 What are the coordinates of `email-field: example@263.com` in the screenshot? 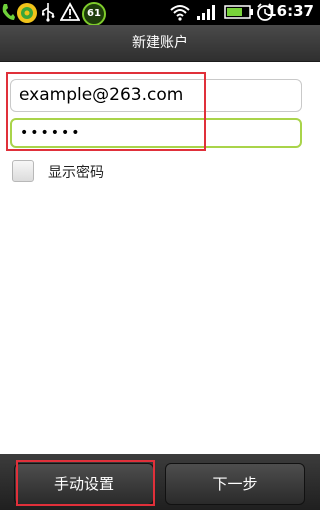 It's located at (156, 95).